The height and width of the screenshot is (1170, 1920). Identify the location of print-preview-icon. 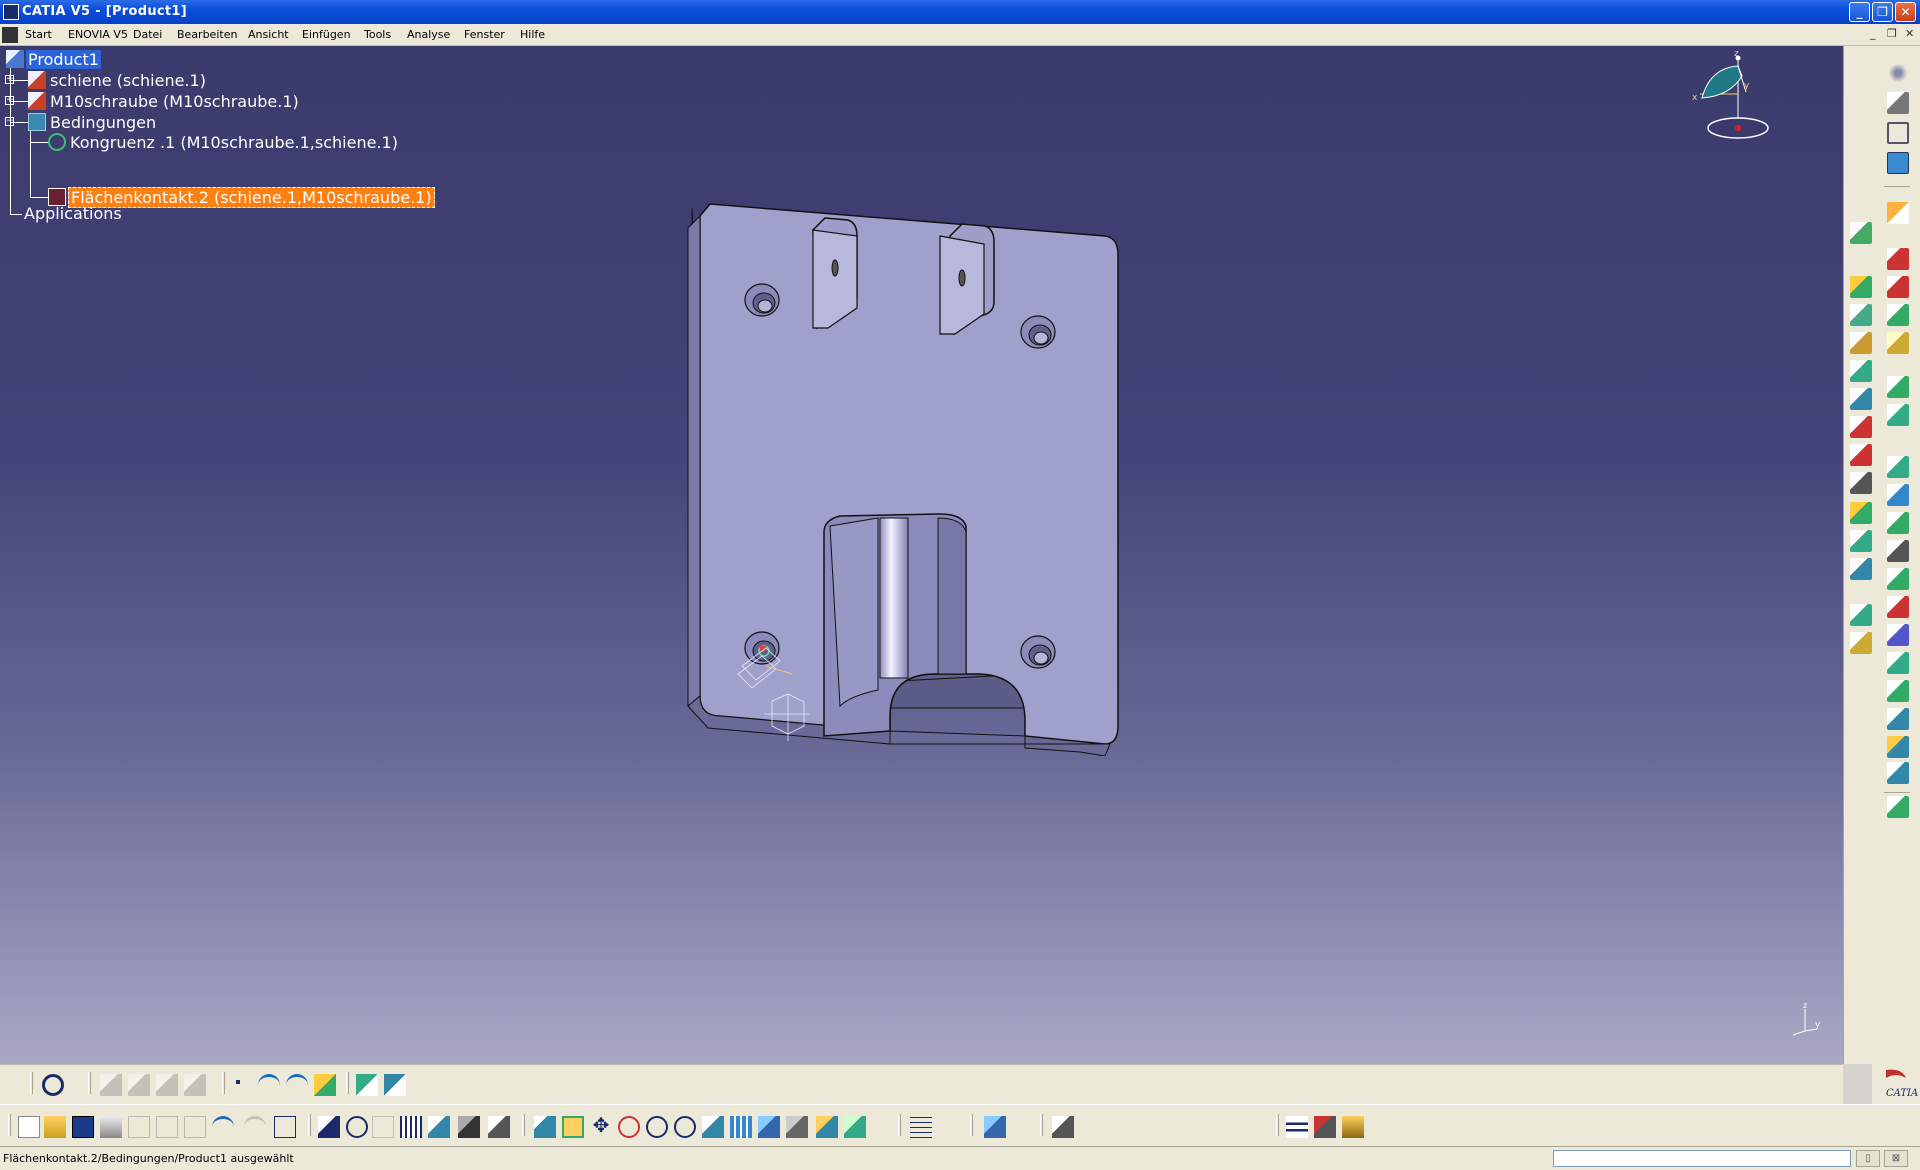
(1063, 1127).